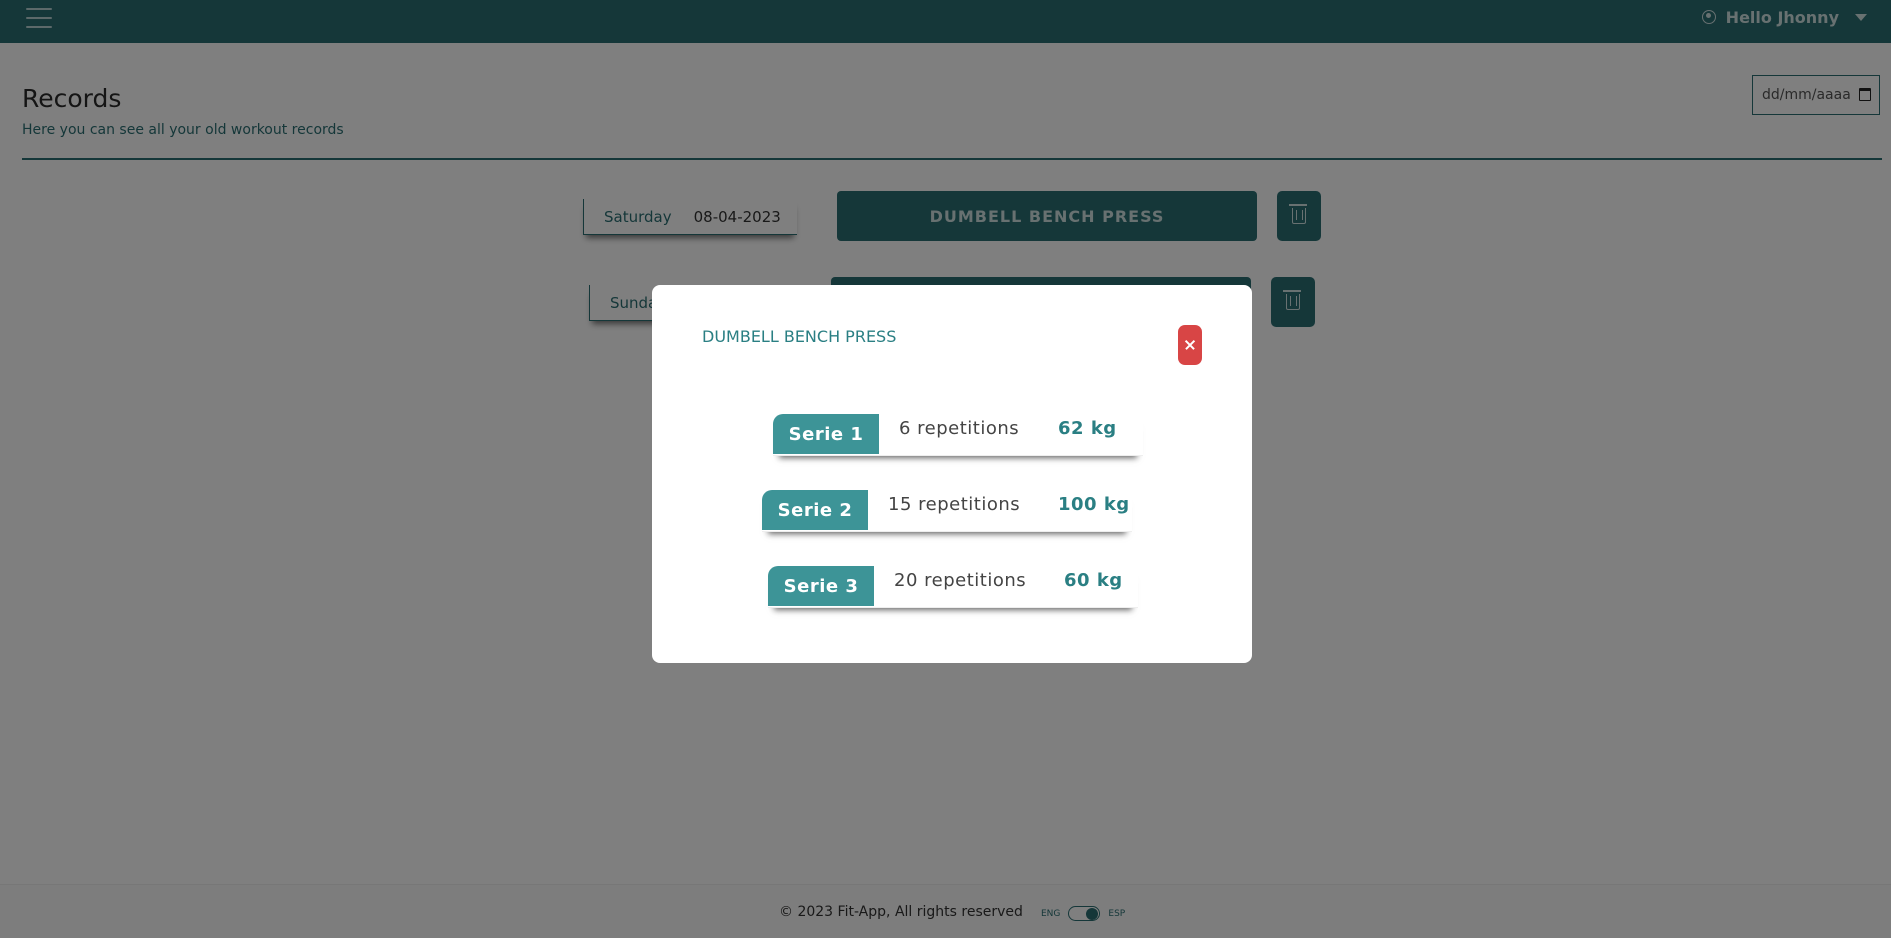 This screenshot has height=938, width=1891. I want to click on serie-label: Serie 2, so click(815, 510).